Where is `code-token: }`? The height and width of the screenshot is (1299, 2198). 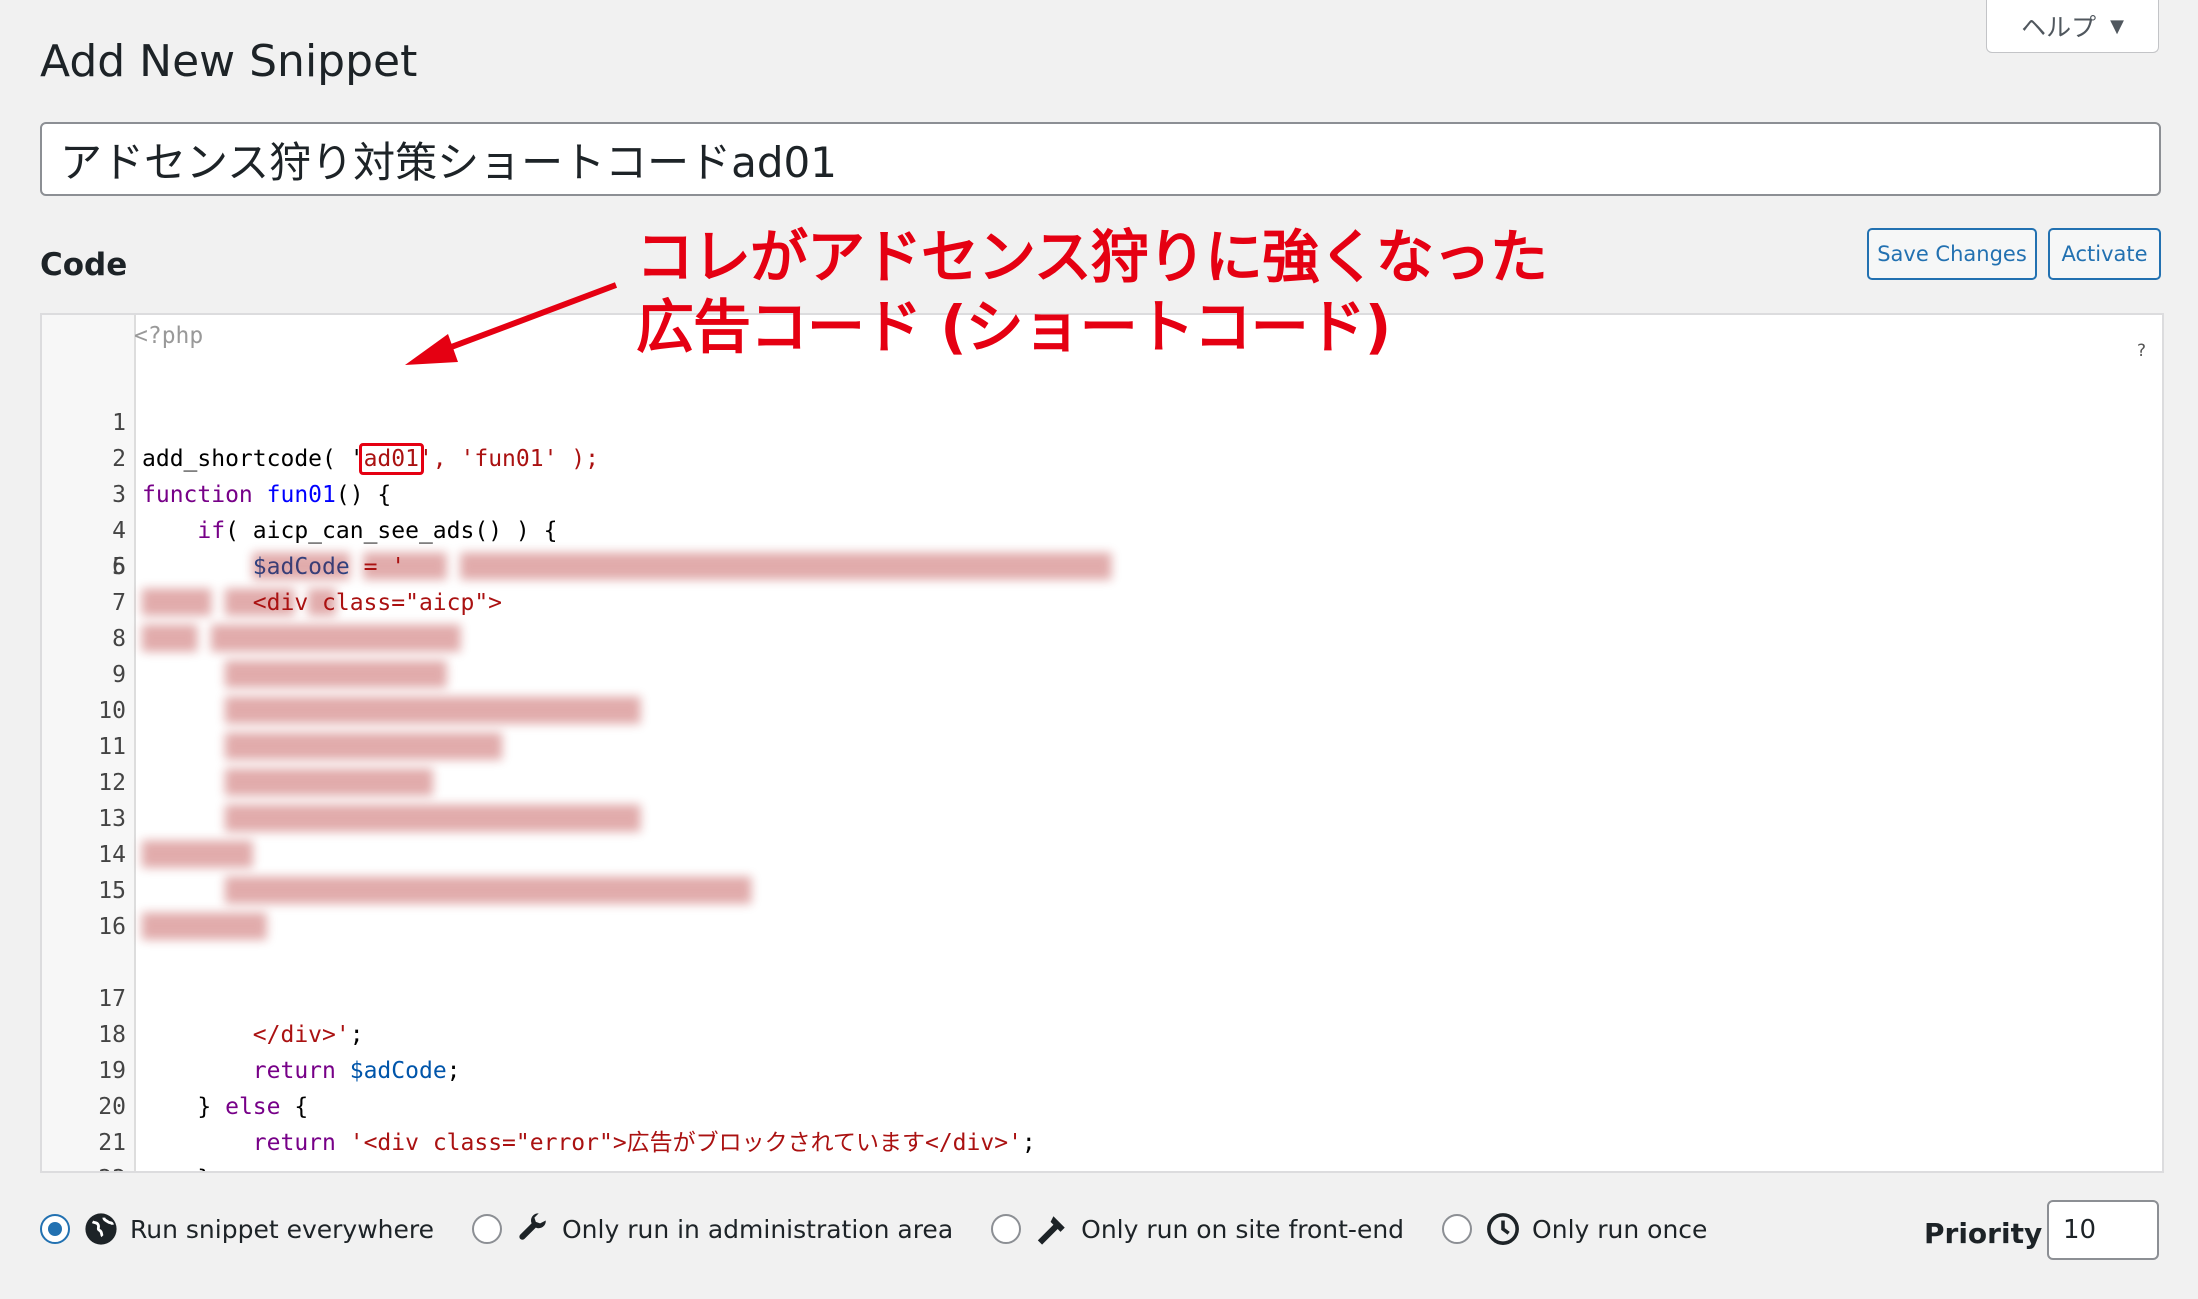 code-token: } is located at coordinates (204, 1168).